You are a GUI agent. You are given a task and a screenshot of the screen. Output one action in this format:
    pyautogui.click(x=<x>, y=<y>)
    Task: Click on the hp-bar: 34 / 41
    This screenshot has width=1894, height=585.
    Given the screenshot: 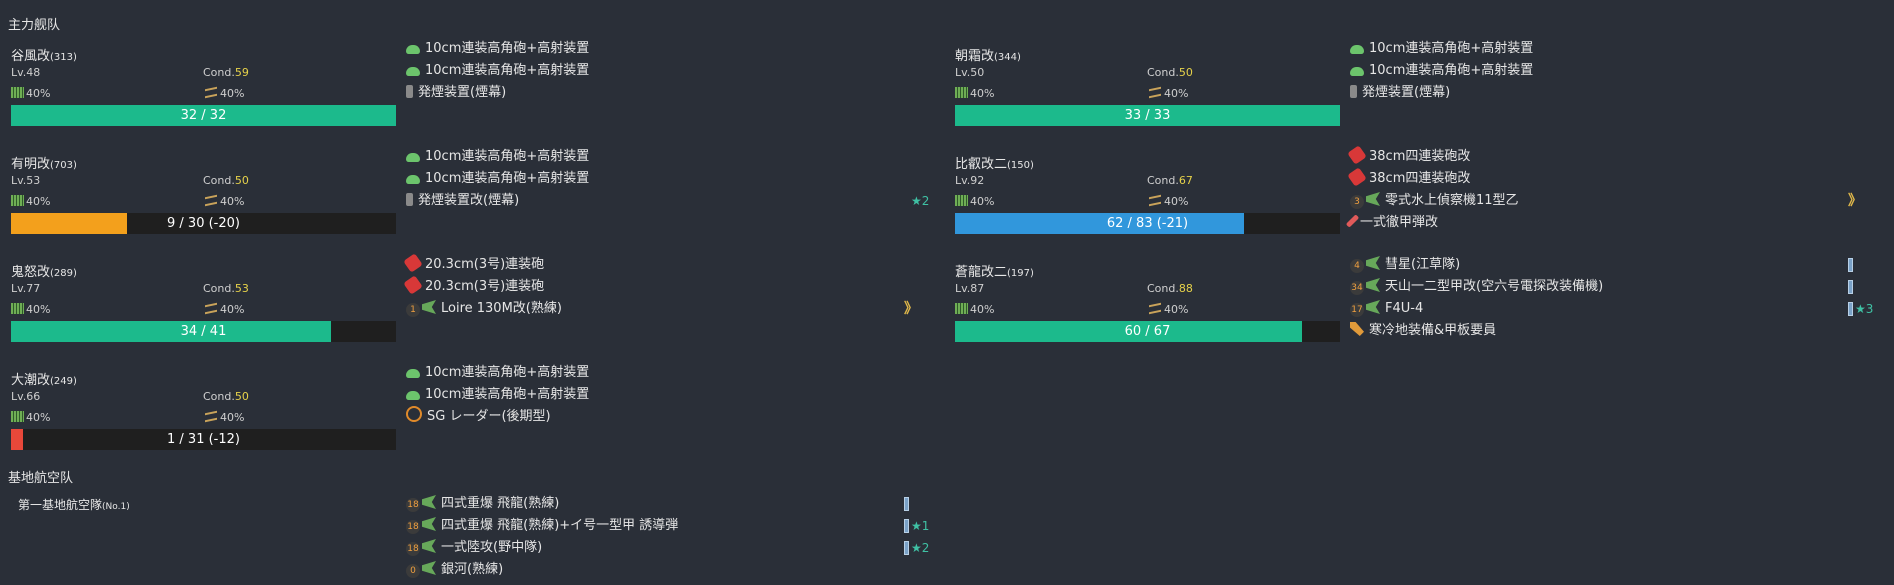 What is the action you would take?
    pyautogui.click(x=203, y=331)
    